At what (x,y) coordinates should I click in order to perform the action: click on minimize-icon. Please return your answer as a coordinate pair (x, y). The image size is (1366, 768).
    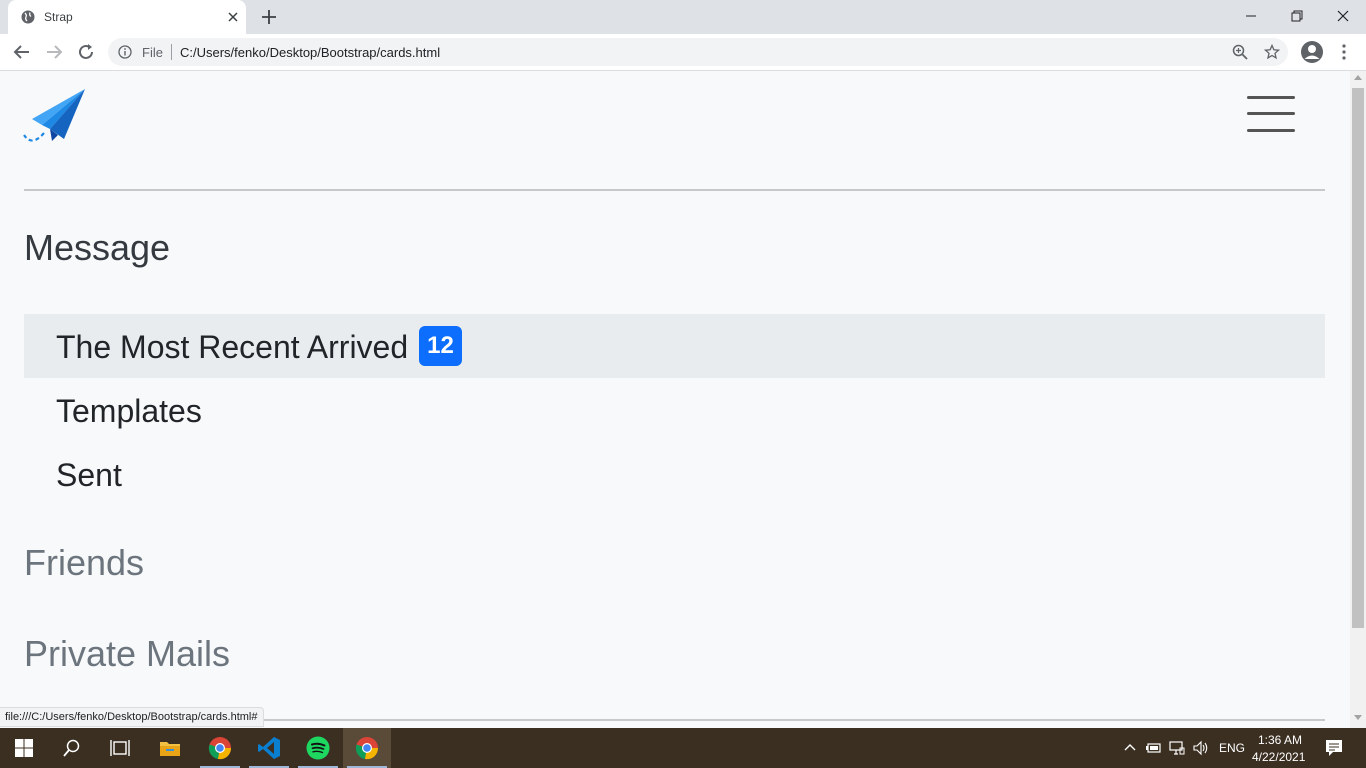
    Looking at the image, I should click on (1251, 16).